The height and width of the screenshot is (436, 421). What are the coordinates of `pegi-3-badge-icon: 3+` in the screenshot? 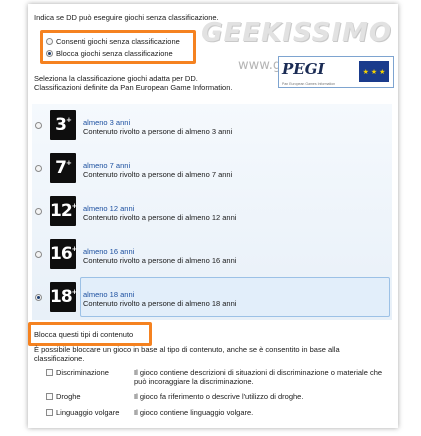 It's located at (63, 125).